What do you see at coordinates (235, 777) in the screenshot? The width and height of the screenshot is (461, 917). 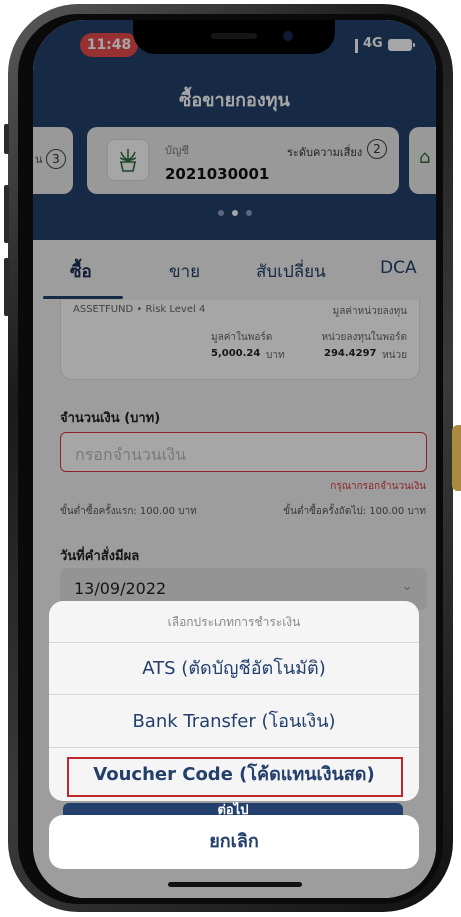 I see `highlight-box` at bounding box center [235, 777].